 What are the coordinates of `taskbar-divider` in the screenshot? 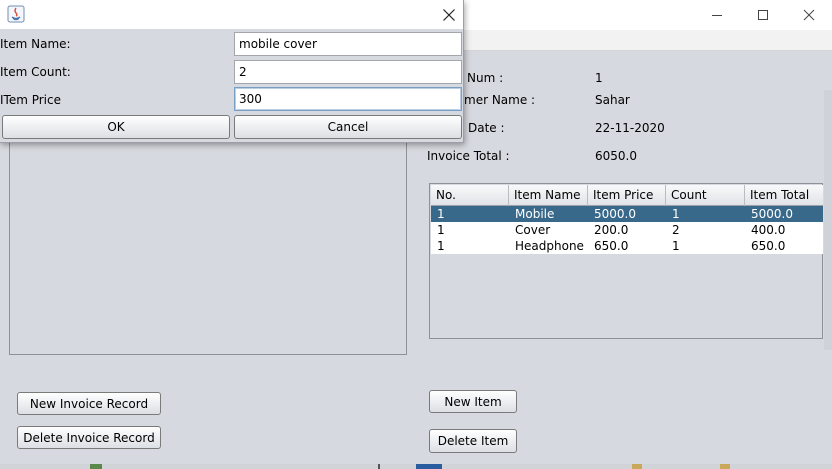 It's located at (379, 466).